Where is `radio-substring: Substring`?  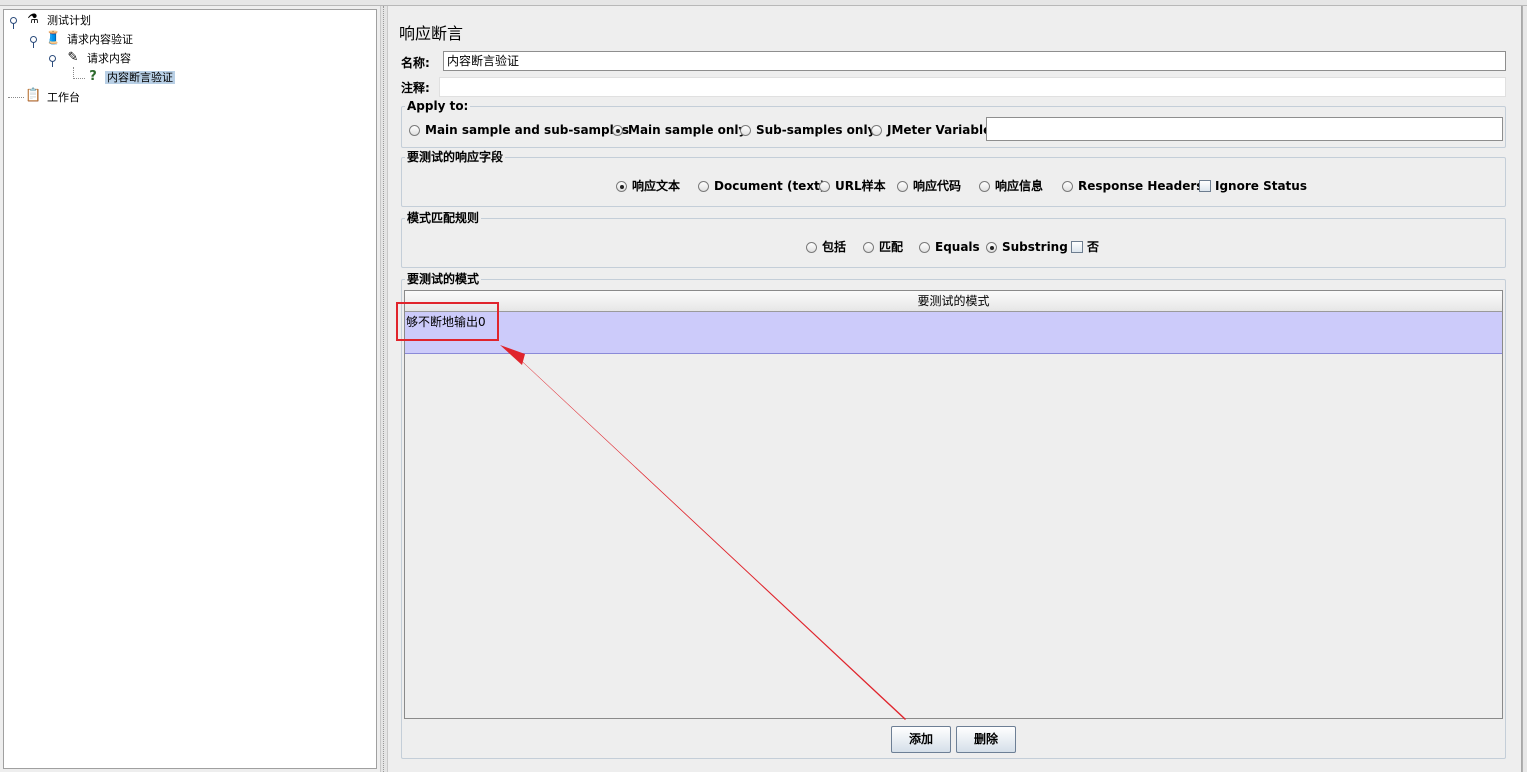 radio-substring: Substring is located at coordinates (1027, 247).